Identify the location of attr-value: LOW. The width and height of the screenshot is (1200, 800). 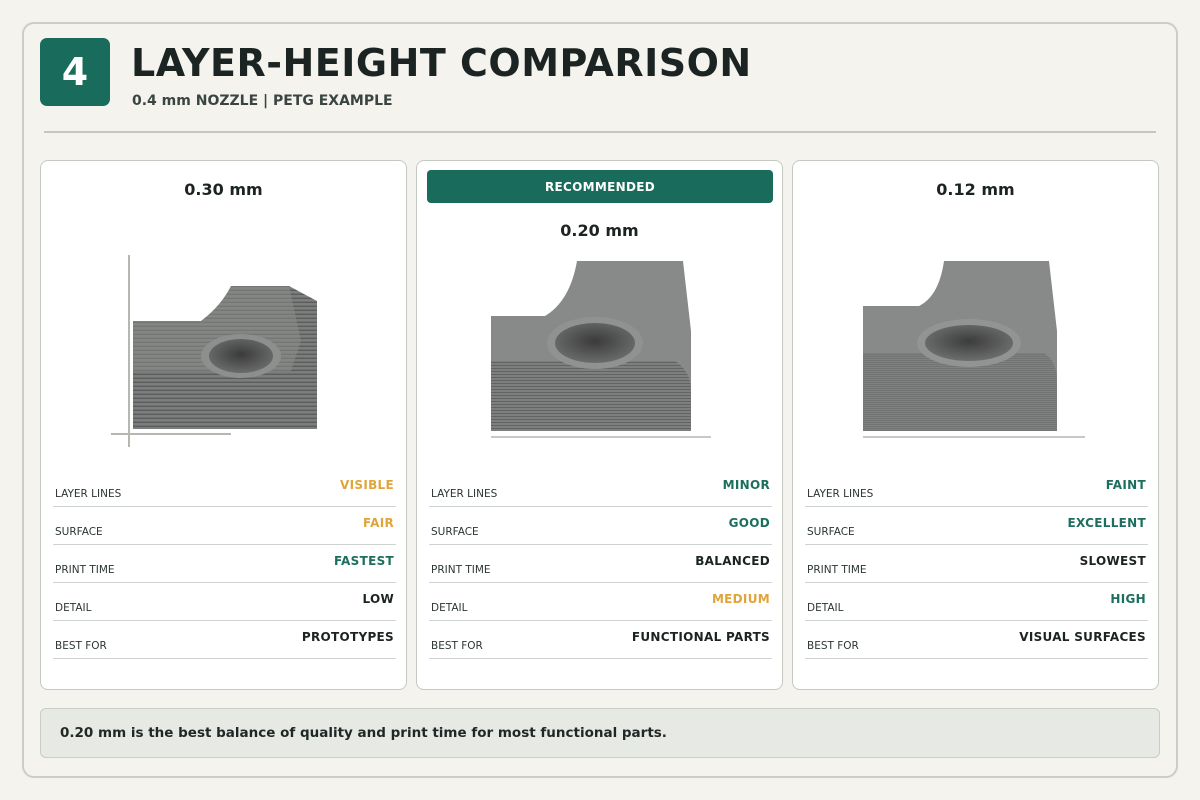
(378, 599).